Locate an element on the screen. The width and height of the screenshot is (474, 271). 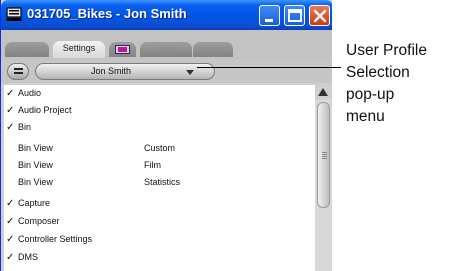
window-title: 031705_Bikes - Jon Smith is located at coordinates (107, 13).